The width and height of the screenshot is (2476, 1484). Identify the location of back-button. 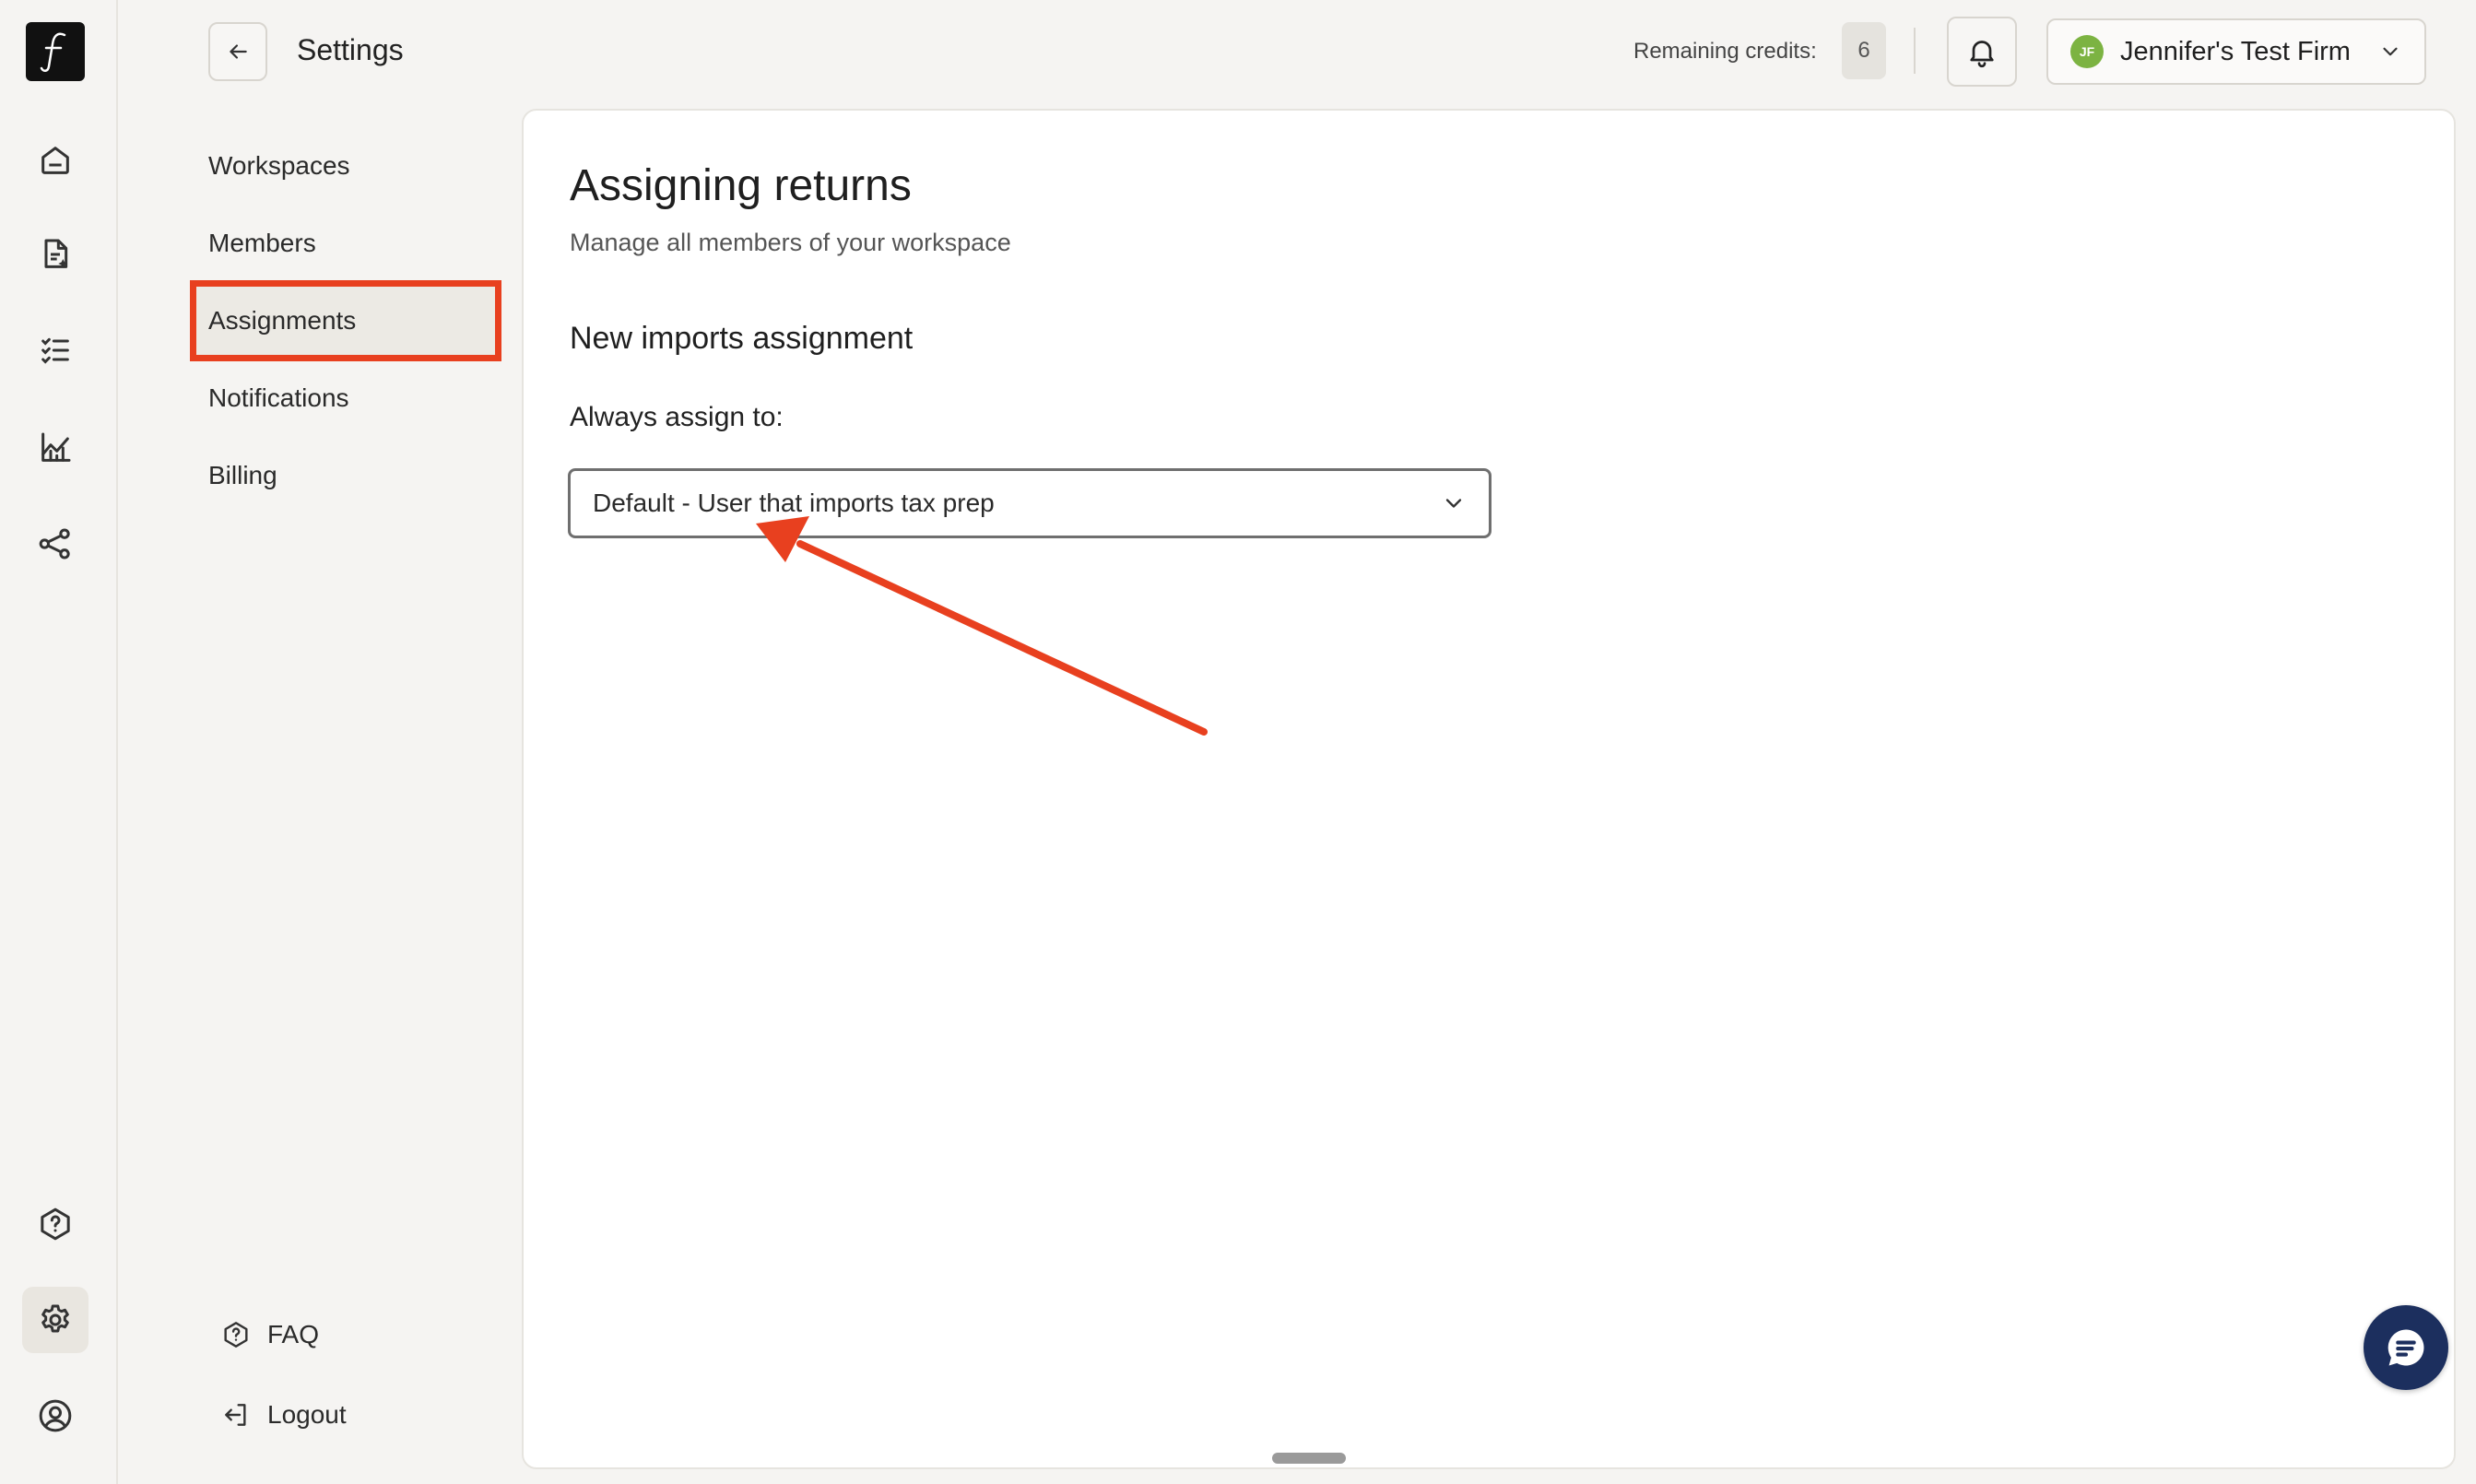
(237, 52).